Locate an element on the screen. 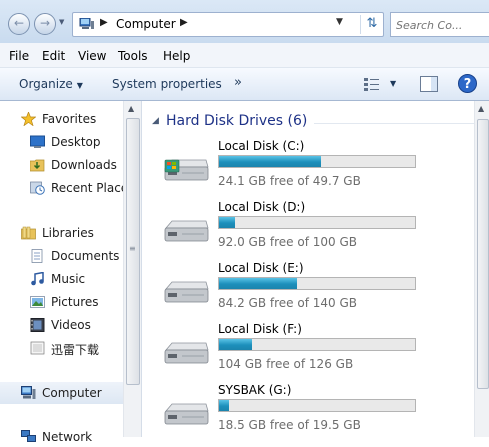  breadcrumb-computer: Computer is located at coordinates (146, 24).